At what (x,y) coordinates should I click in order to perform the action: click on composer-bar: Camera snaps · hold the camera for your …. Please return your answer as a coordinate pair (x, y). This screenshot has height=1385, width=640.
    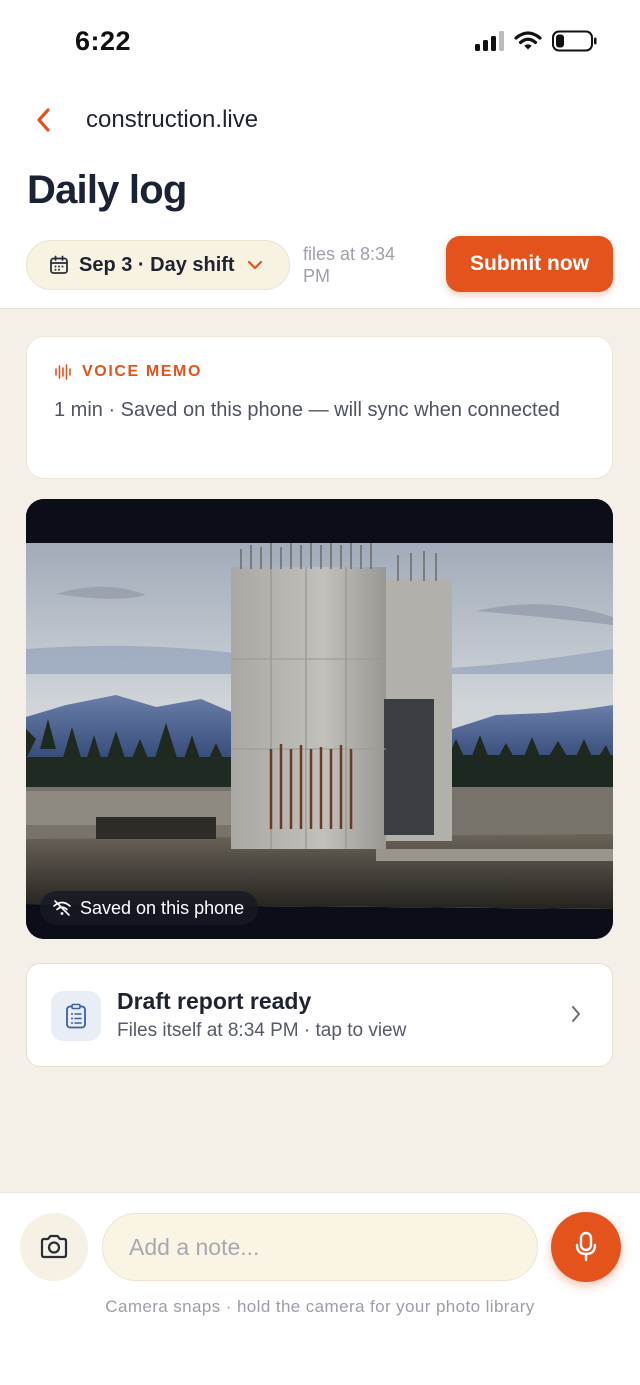
    Looking at the image, I should click on (320, 1288).